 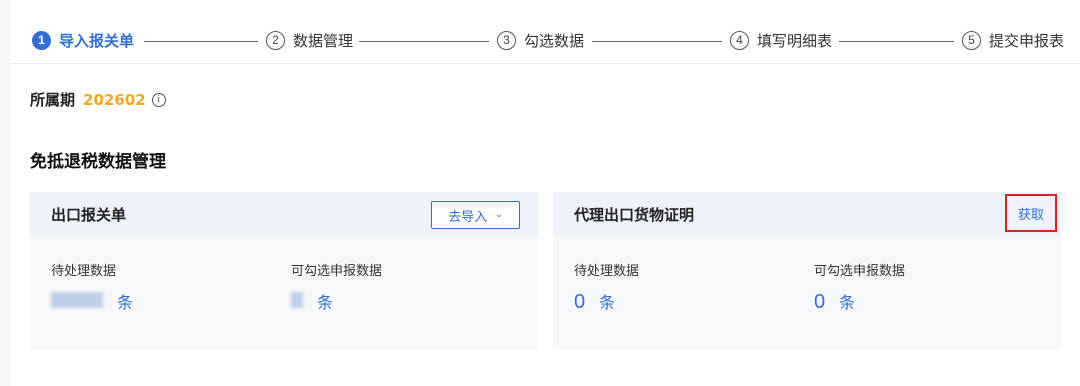 I want to click on card-header: 出口报关单 去导入 ⌄, so click(x=284, y=214).